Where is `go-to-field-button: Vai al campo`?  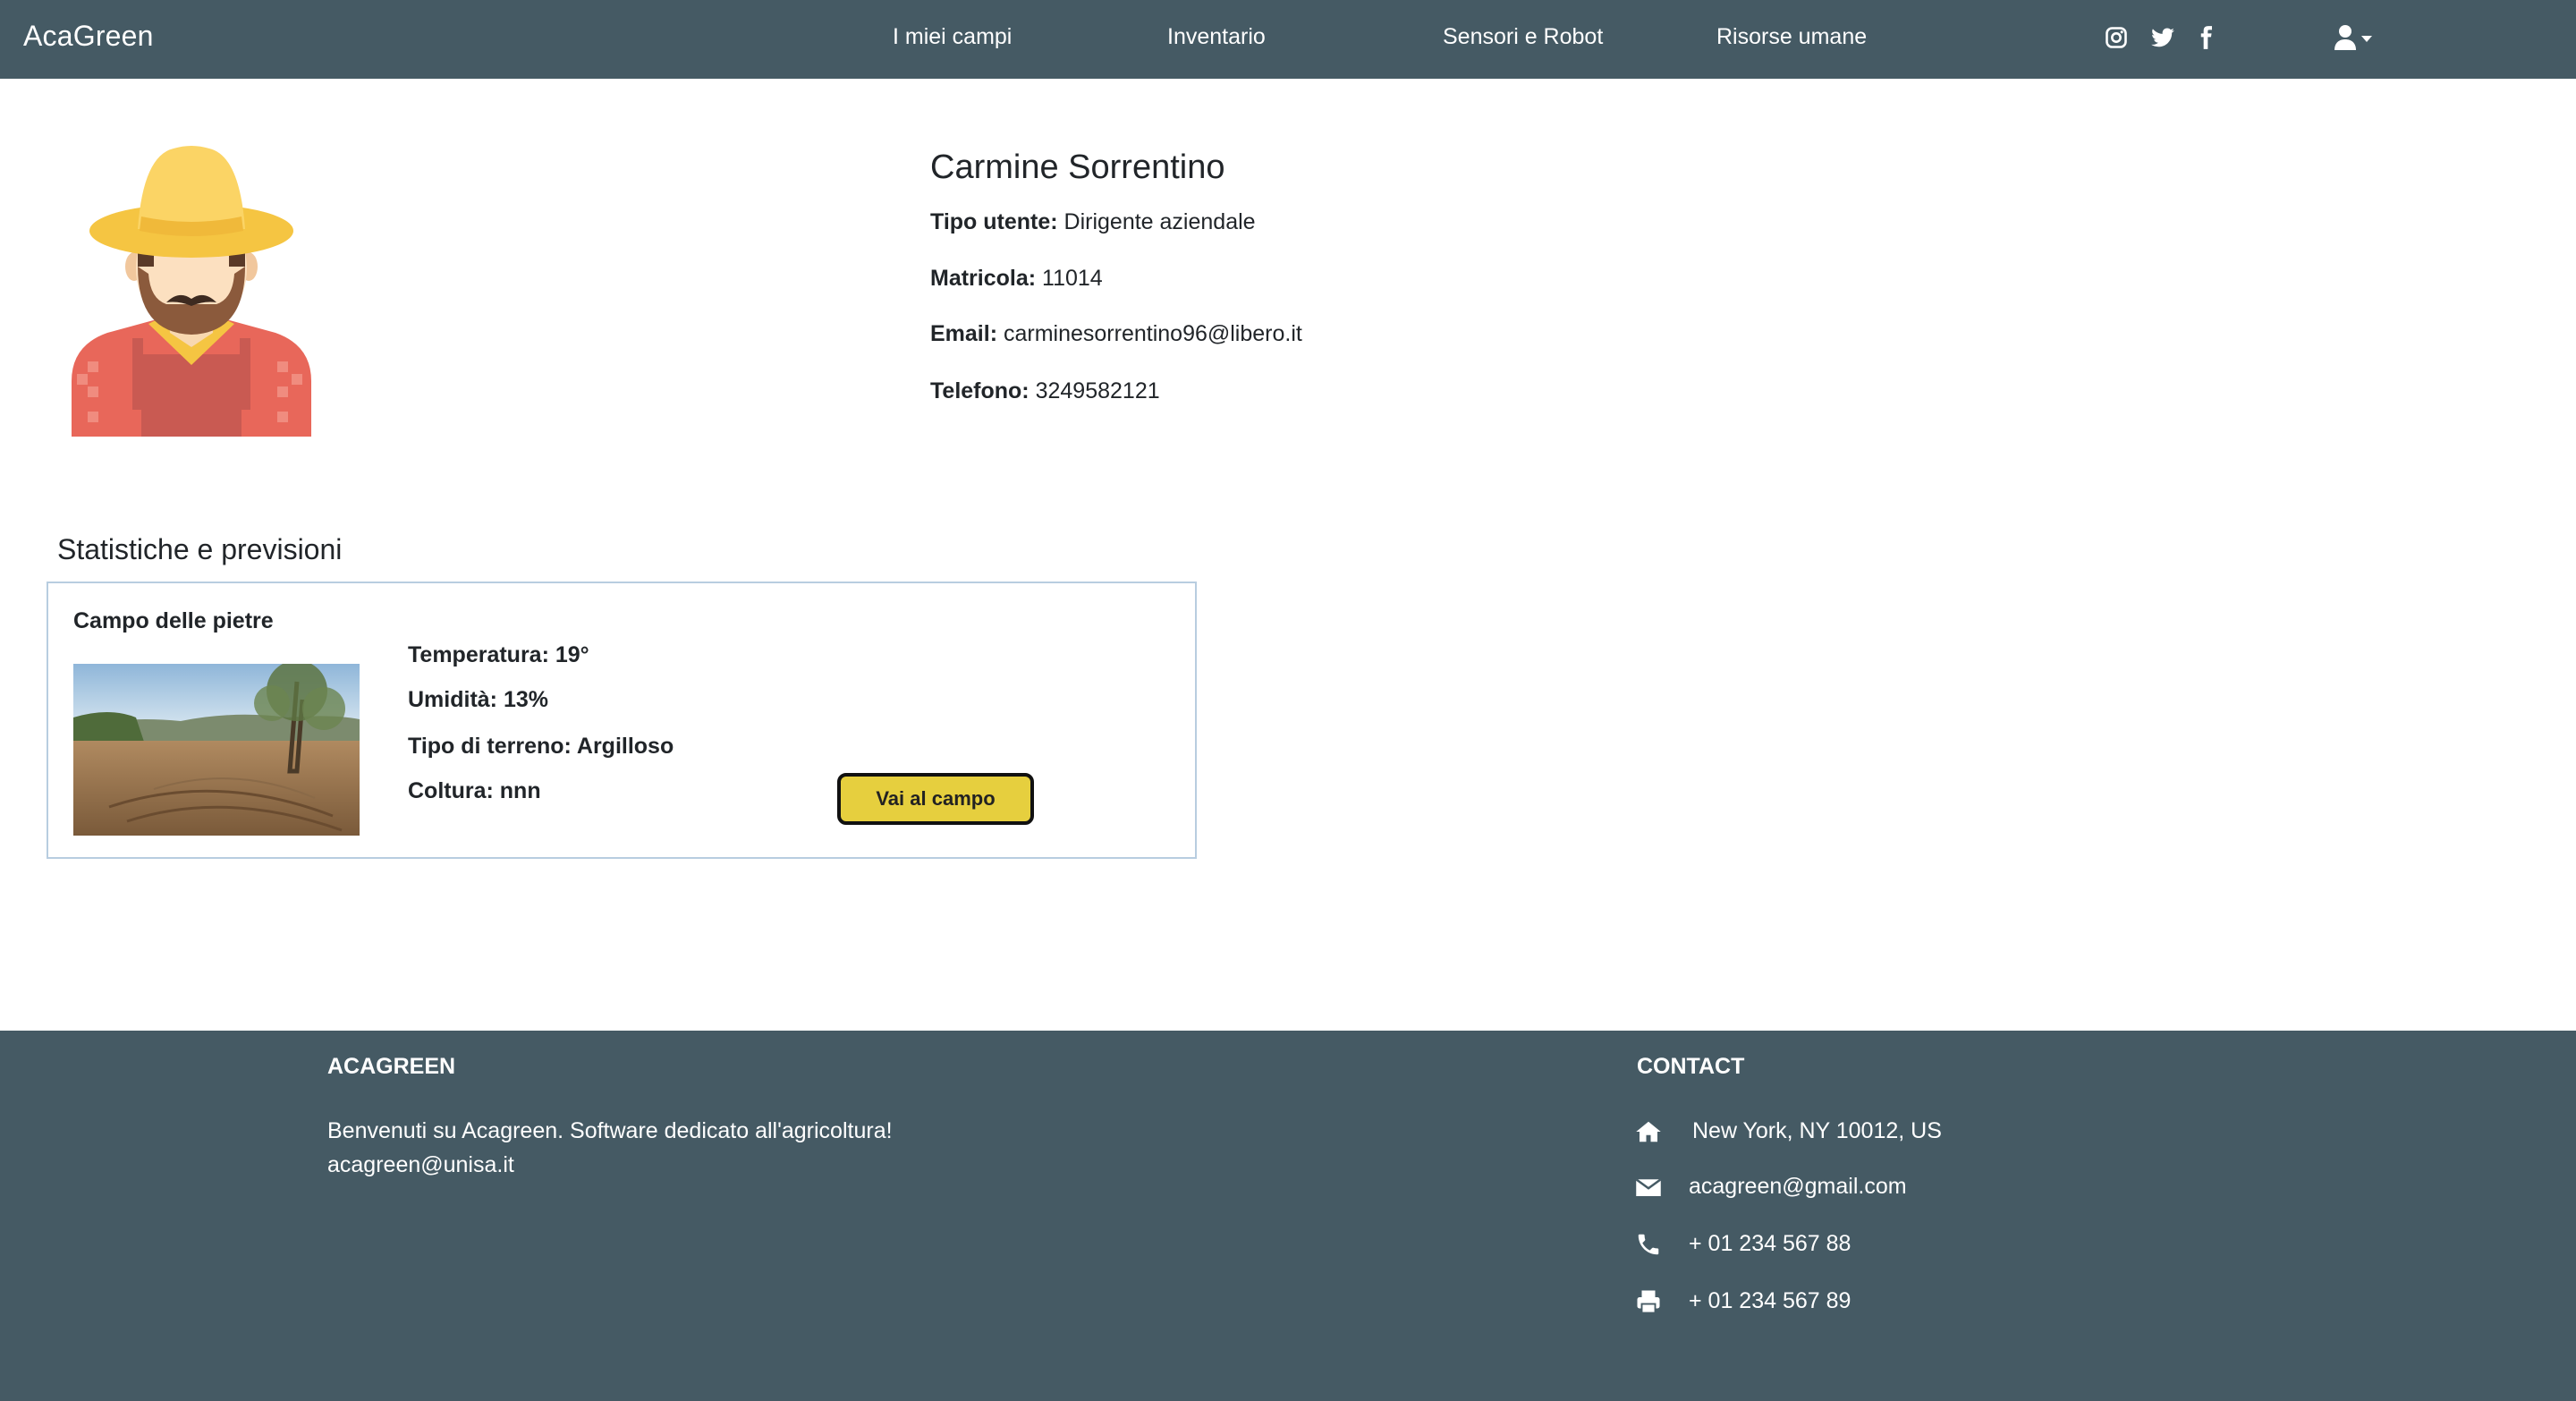
go-to-field-button: Vai al campo is located at coordinates (935, 799).